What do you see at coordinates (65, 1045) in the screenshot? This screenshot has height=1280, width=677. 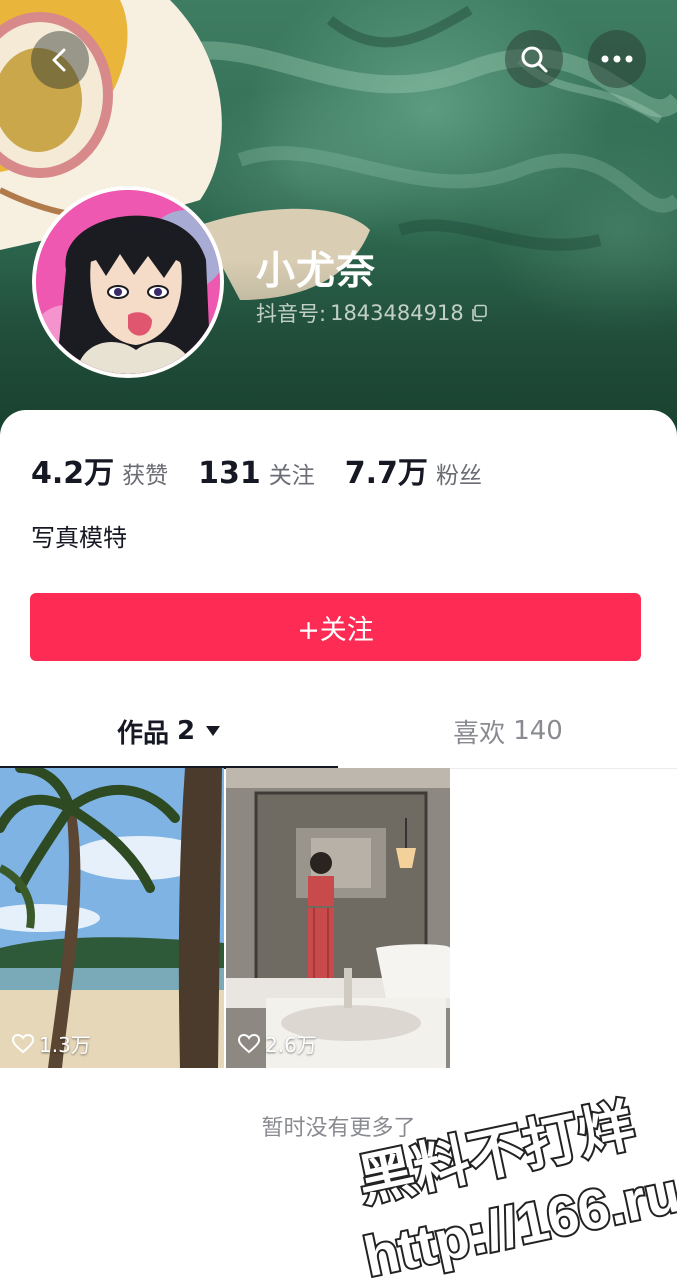 I see `video-like-value: 1.3万` at bounding box center [65, 1045].